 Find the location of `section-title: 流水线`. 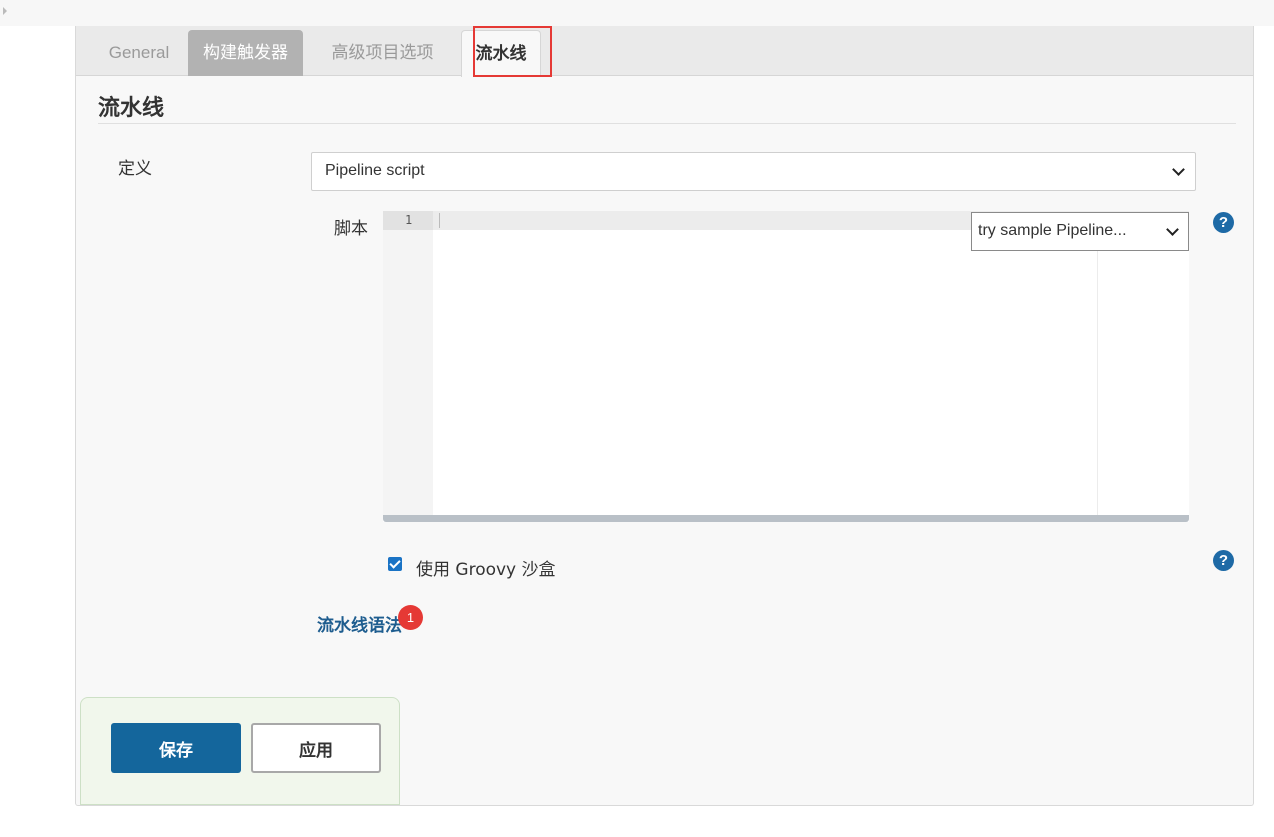

section-title: 流水线 is located at coordinates (131, 108).